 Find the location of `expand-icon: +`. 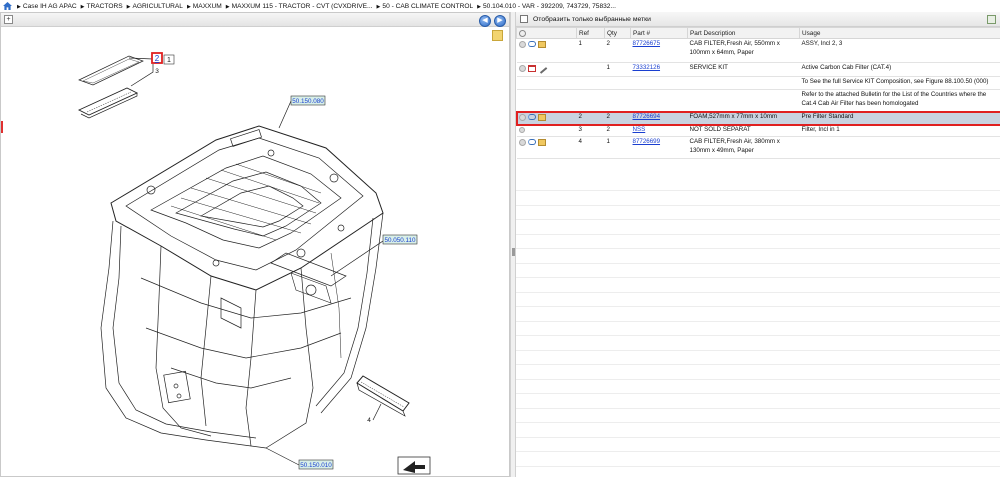

expand-icon: + is located at coordinates (8, 19).